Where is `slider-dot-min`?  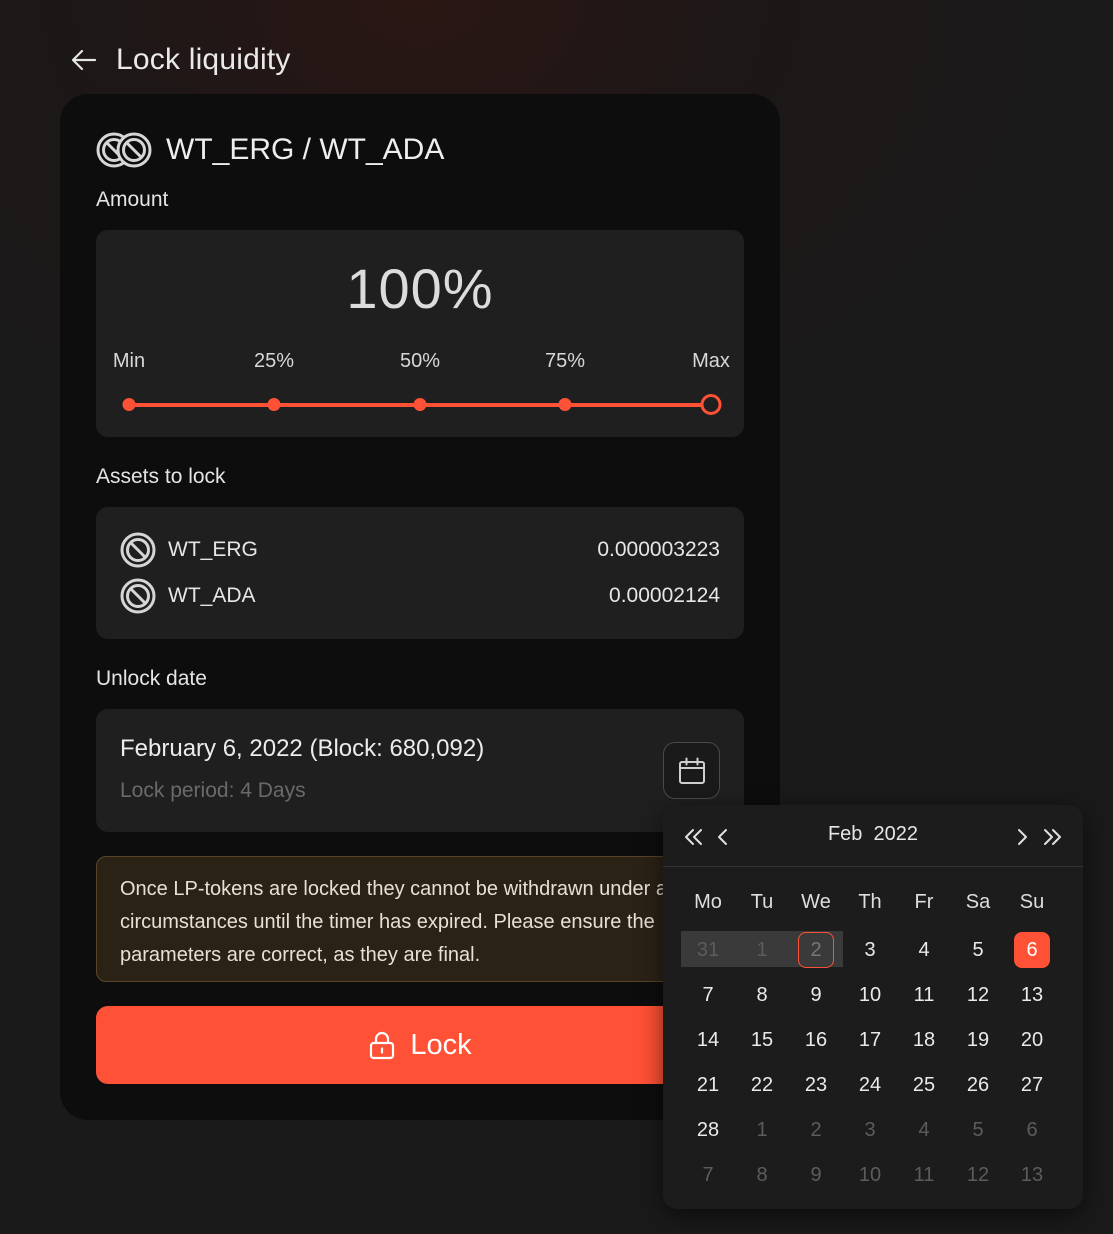
slider-dot-min is located at coordinates (129, 404).